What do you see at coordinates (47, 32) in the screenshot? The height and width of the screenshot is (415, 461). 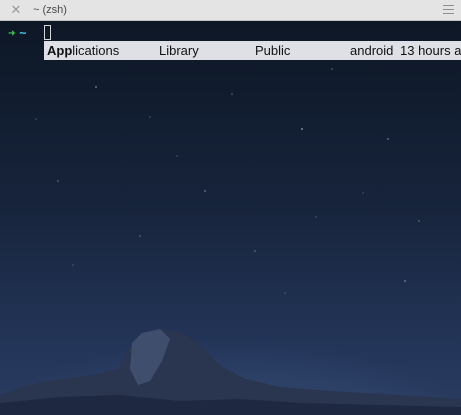 I see `text-cursor` at bounding box center [47, 32].